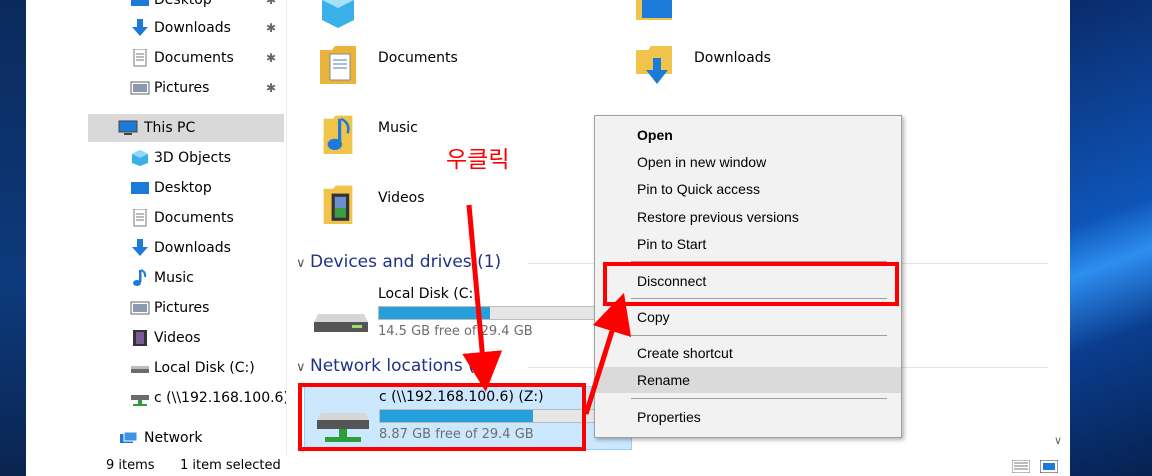 Image resolution: width=1152 pixels, height=476 pixels. Describe the element at coordinates (156, 438) in the screenshot. I see `nav-network: Network` at that location.